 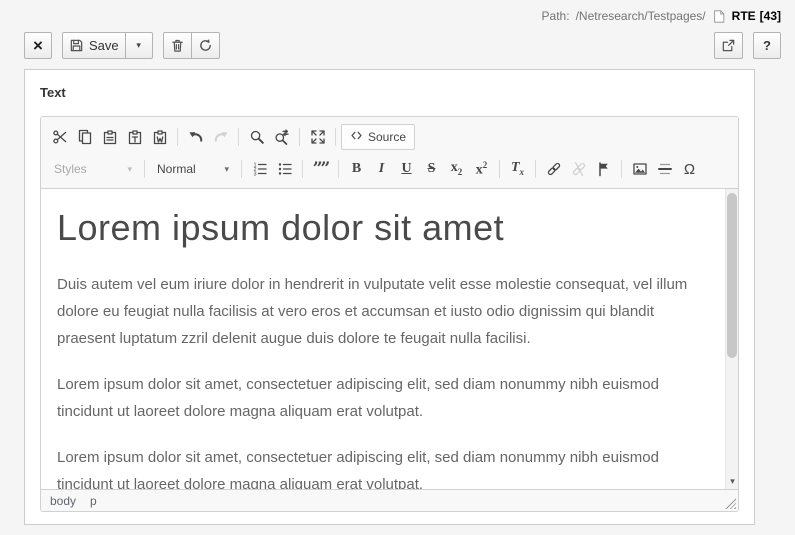 I want to click on save-button: Save, so click(x=94, y=45).